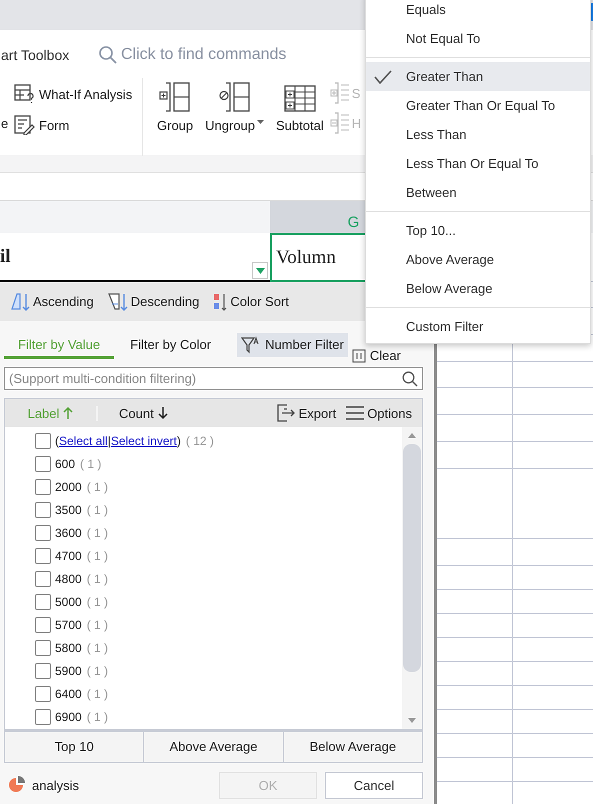 The image size is (593, 804). I want to click on item-label: 5800, so click(68, 647).